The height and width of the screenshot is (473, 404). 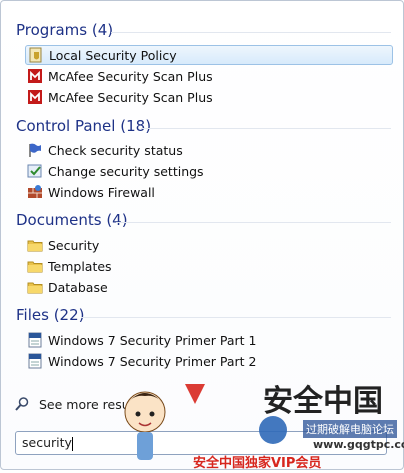 What do you see at coordinates (32, 315) in the screenshot?
I see `section-files-title: Files` at bounding box center [32, 315].